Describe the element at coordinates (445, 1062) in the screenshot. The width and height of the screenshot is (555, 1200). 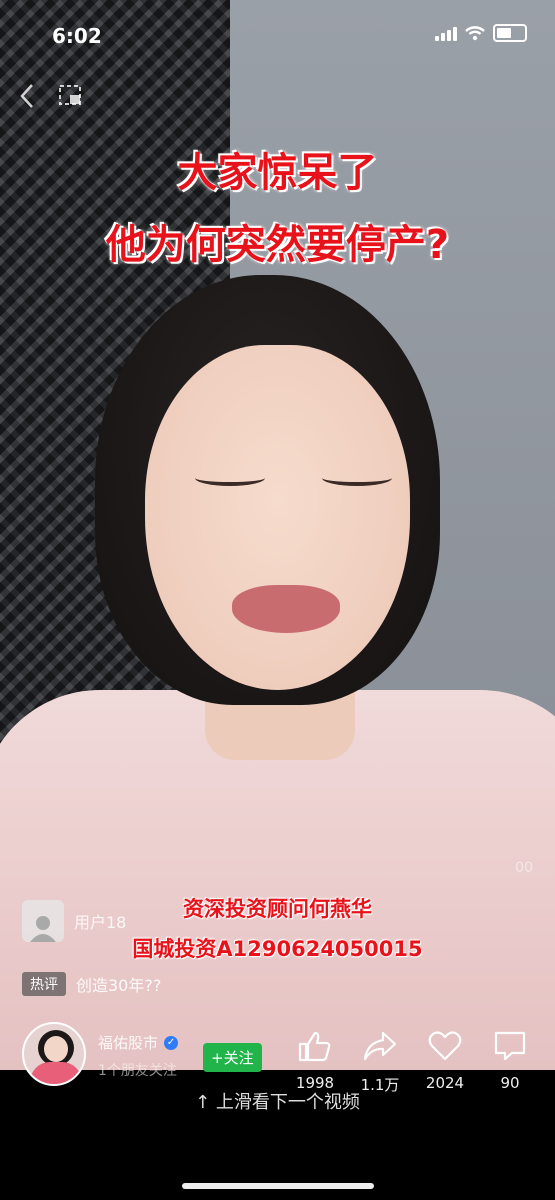
I see `favorite-button: 2024` at that location.